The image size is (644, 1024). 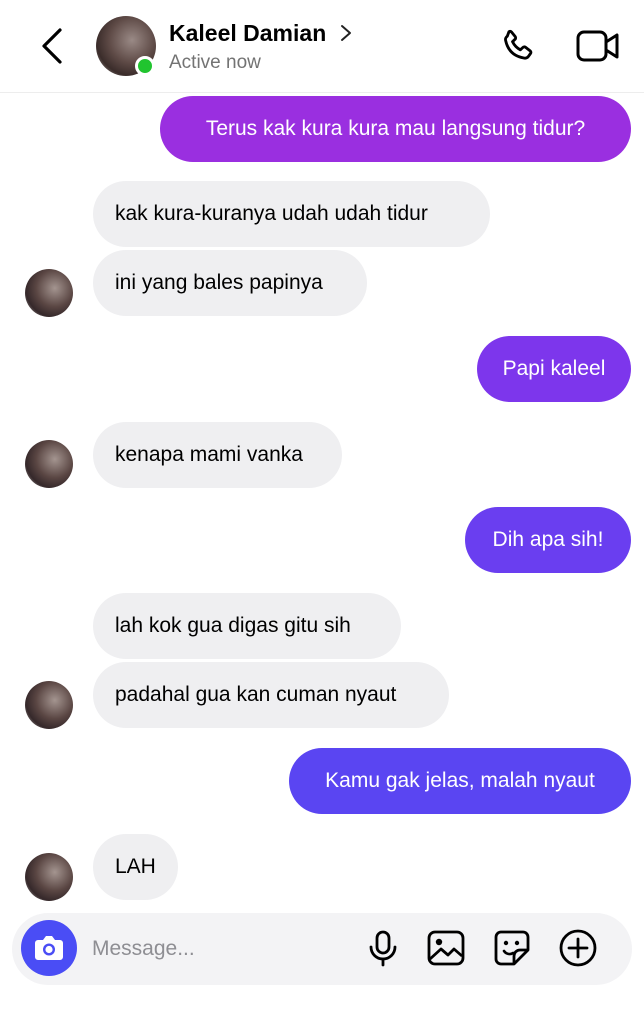 What do you see at coordinates (548, 540) in the screenshot?
I see `outgoing-message: Dih apa sih!` at bounding box center [548, 540].